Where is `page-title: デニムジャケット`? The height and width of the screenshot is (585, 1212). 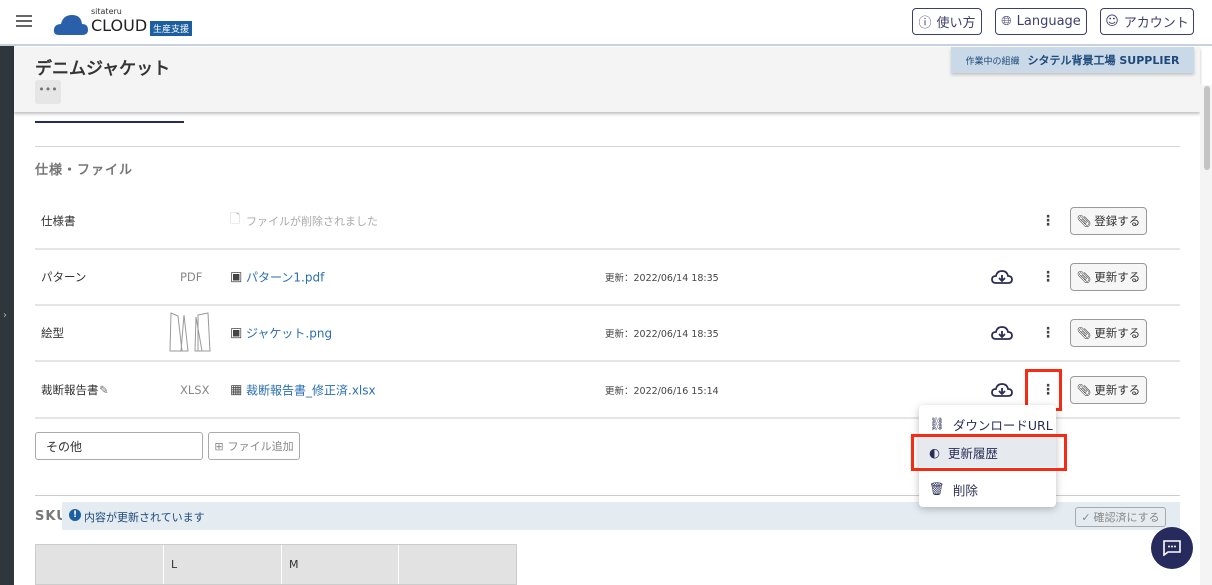 page-title: デニムジャケット is located at coordinates (103, 69).